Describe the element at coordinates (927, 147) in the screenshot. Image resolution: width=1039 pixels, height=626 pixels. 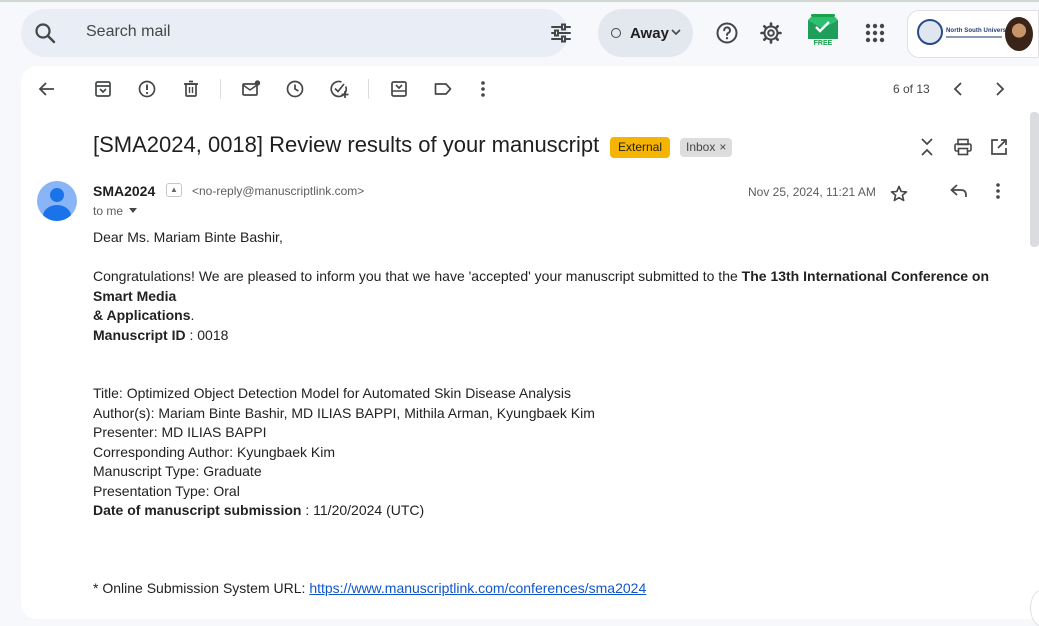
I see `collapse-all-icon` at that location.